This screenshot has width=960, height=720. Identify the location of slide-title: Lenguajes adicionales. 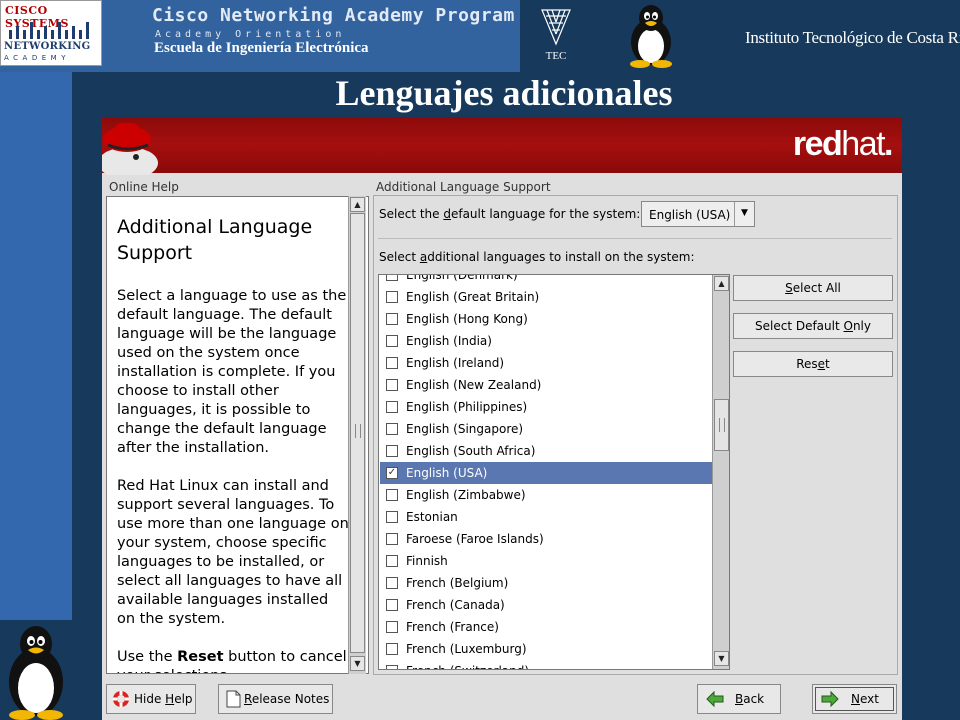
(504, 93).